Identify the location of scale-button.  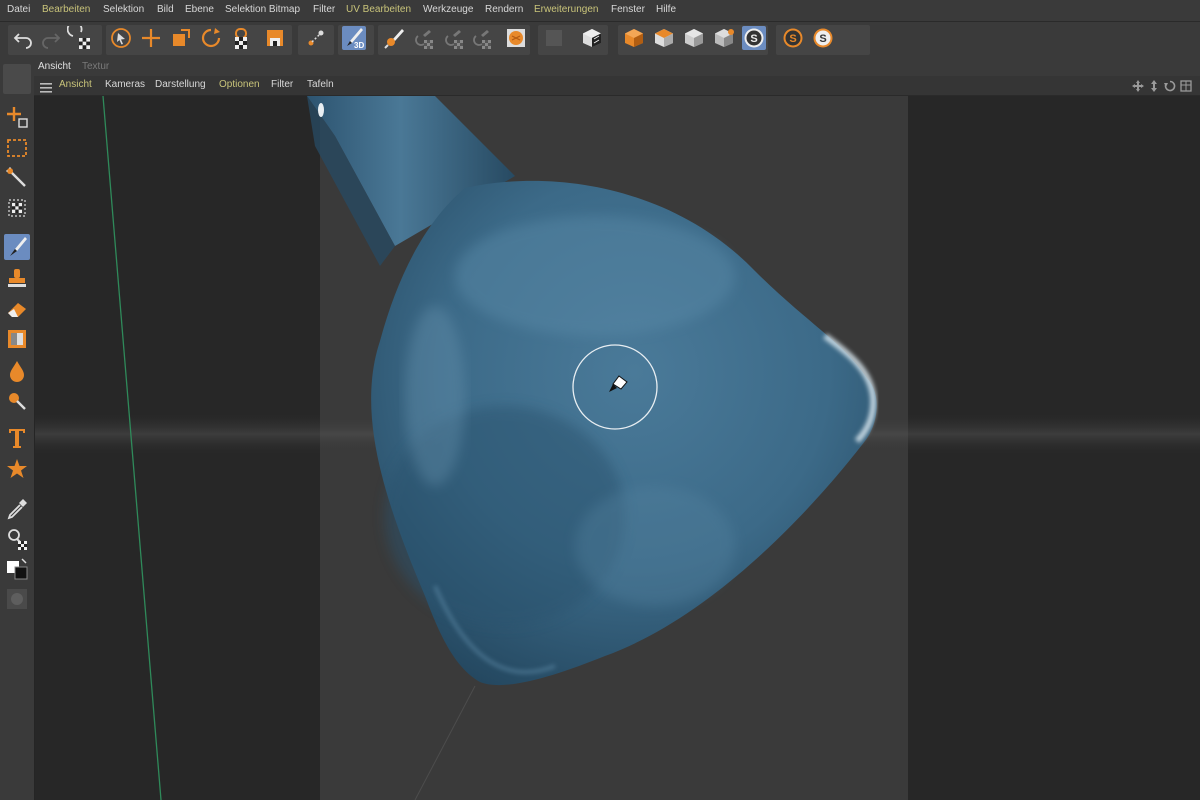
(181, 38).